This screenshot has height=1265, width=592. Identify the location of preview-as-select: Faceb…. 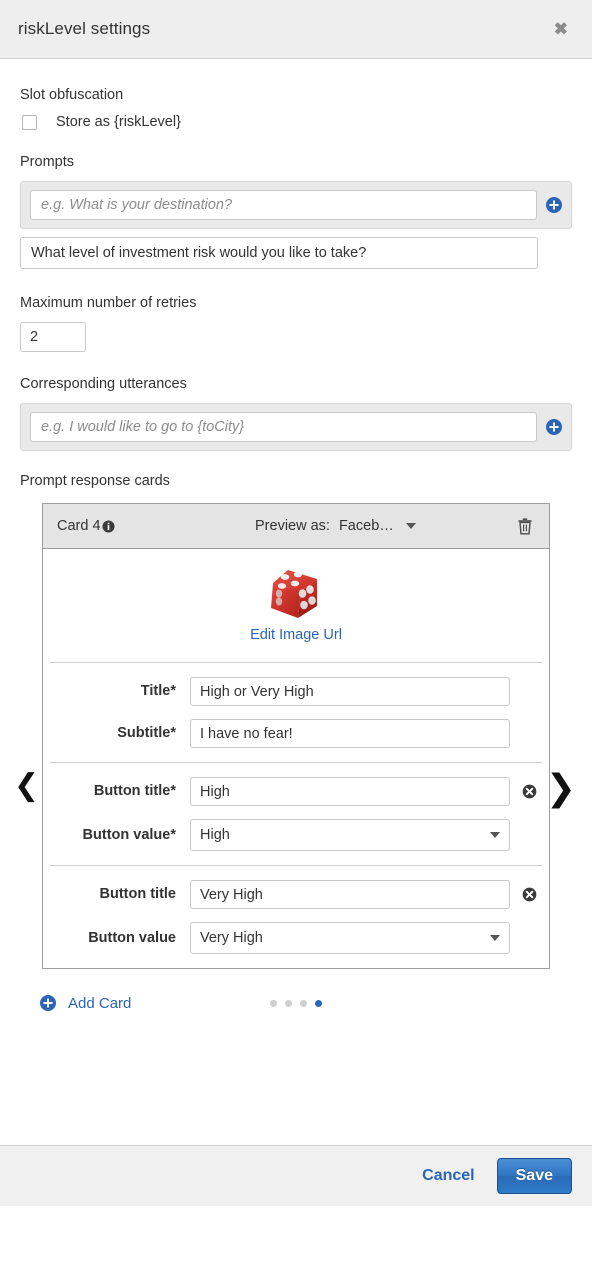
(377, 526).